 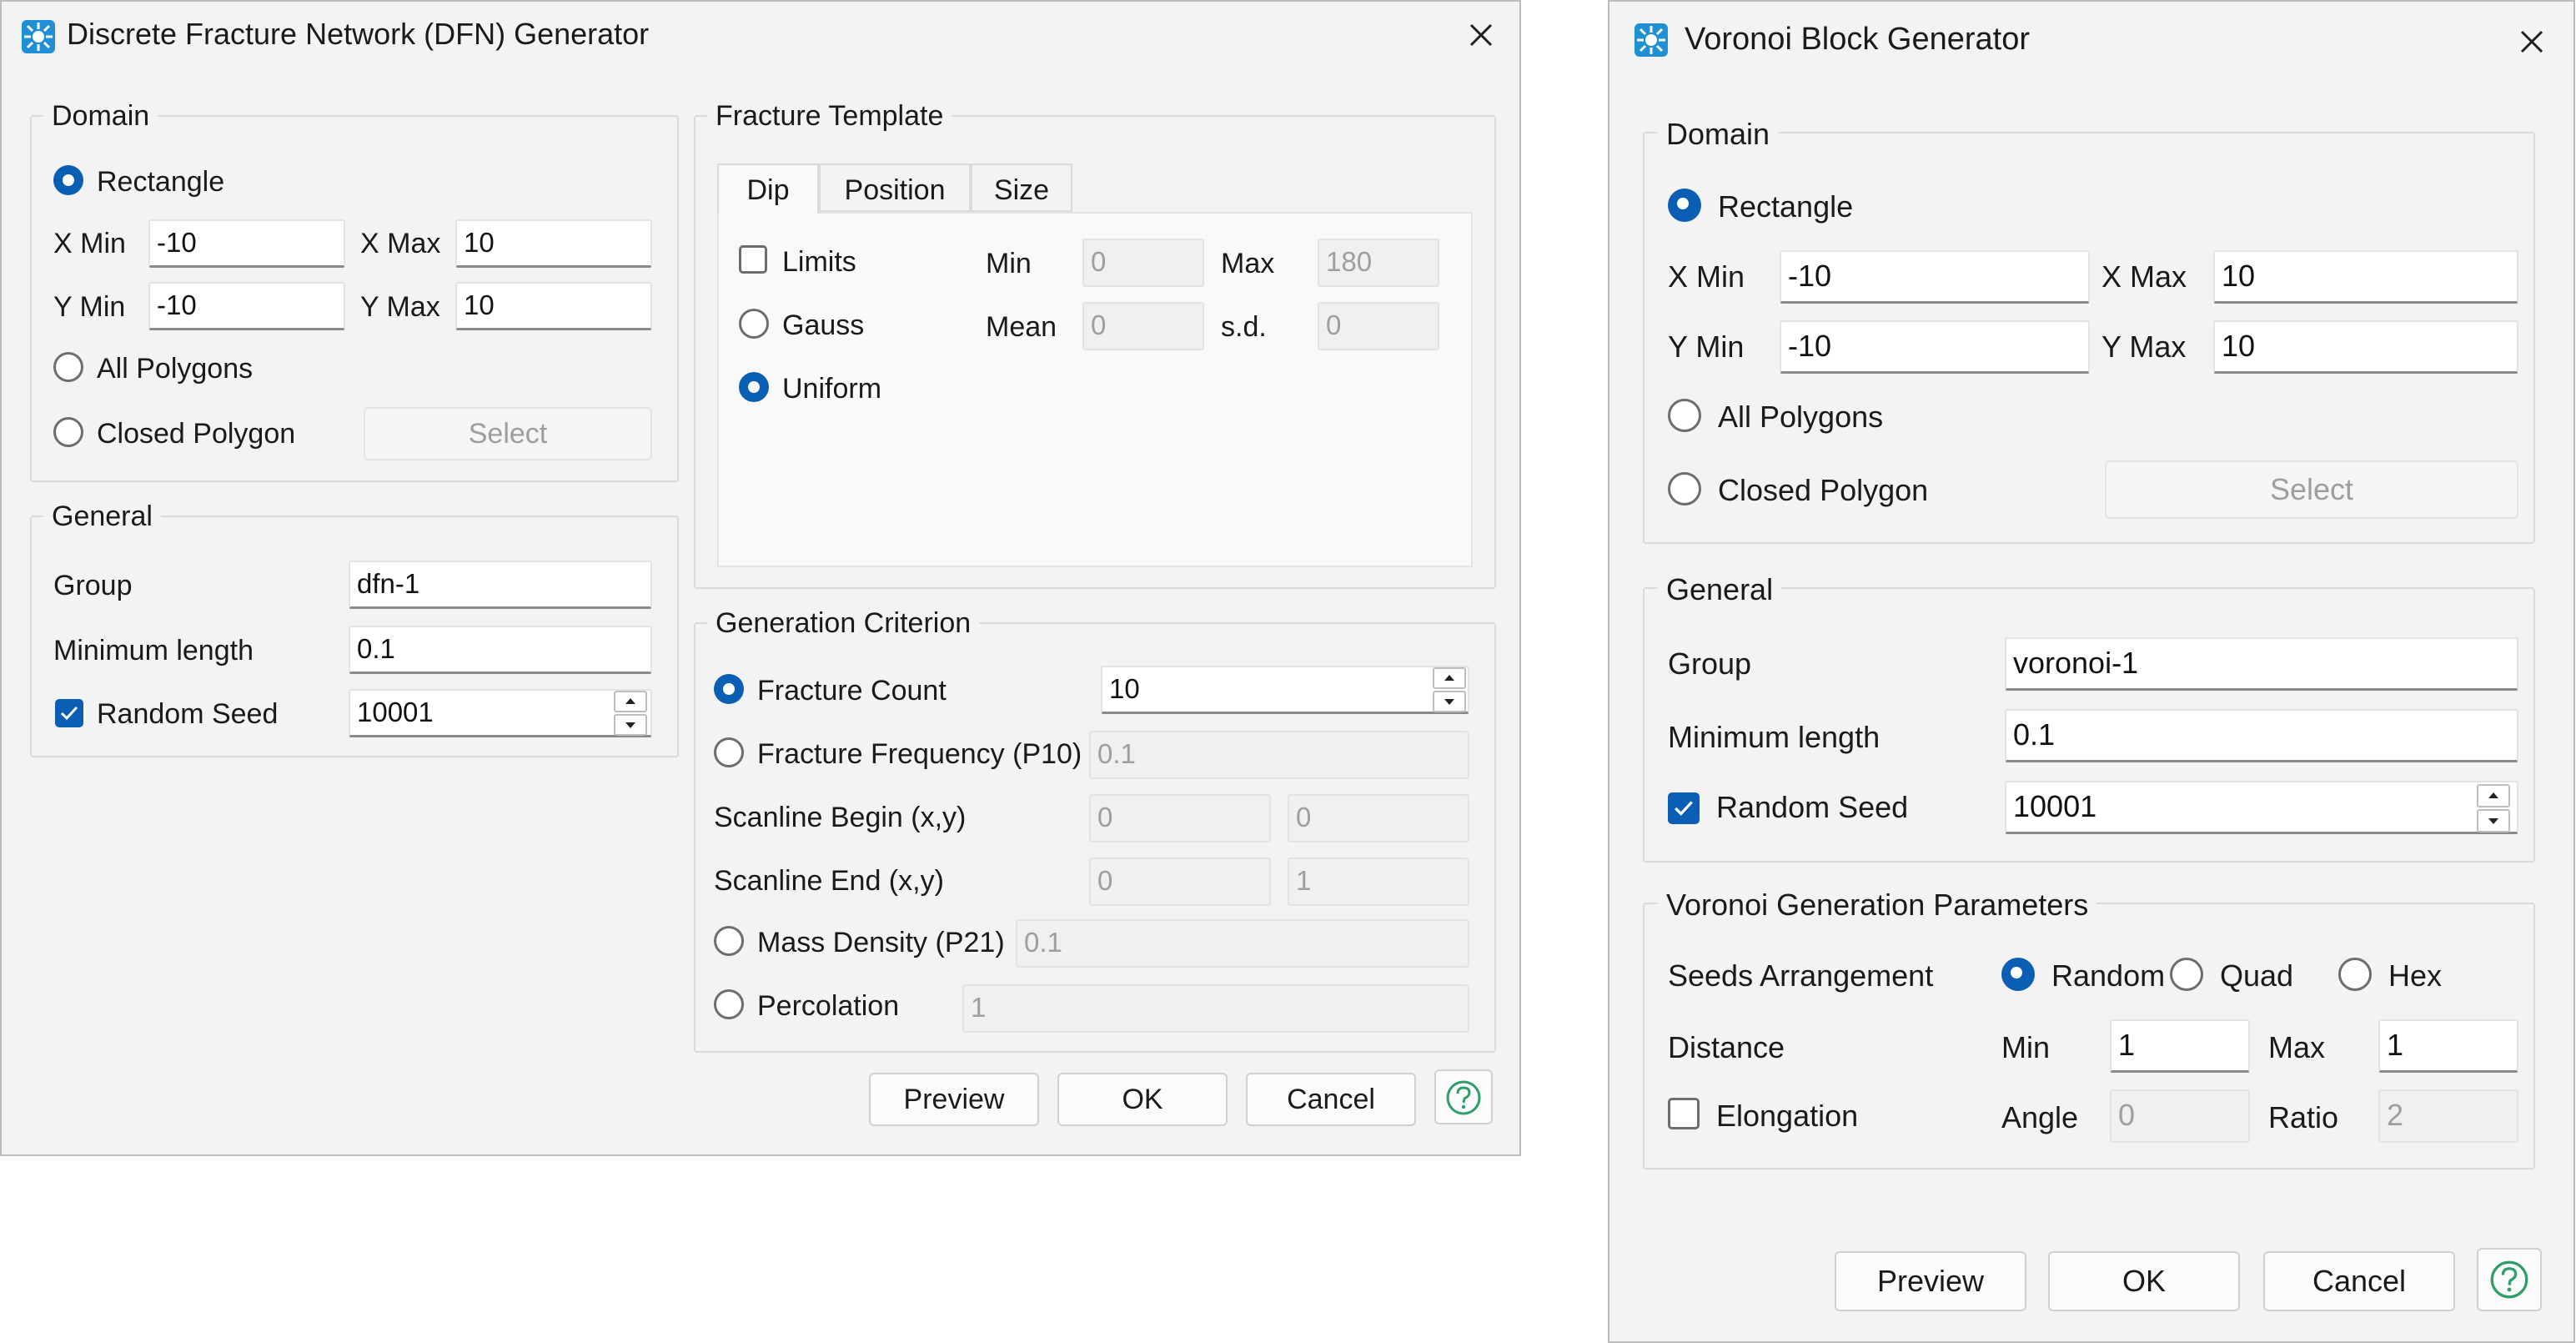 I want to click on tab-position: Position, so click(x=895, y=188).